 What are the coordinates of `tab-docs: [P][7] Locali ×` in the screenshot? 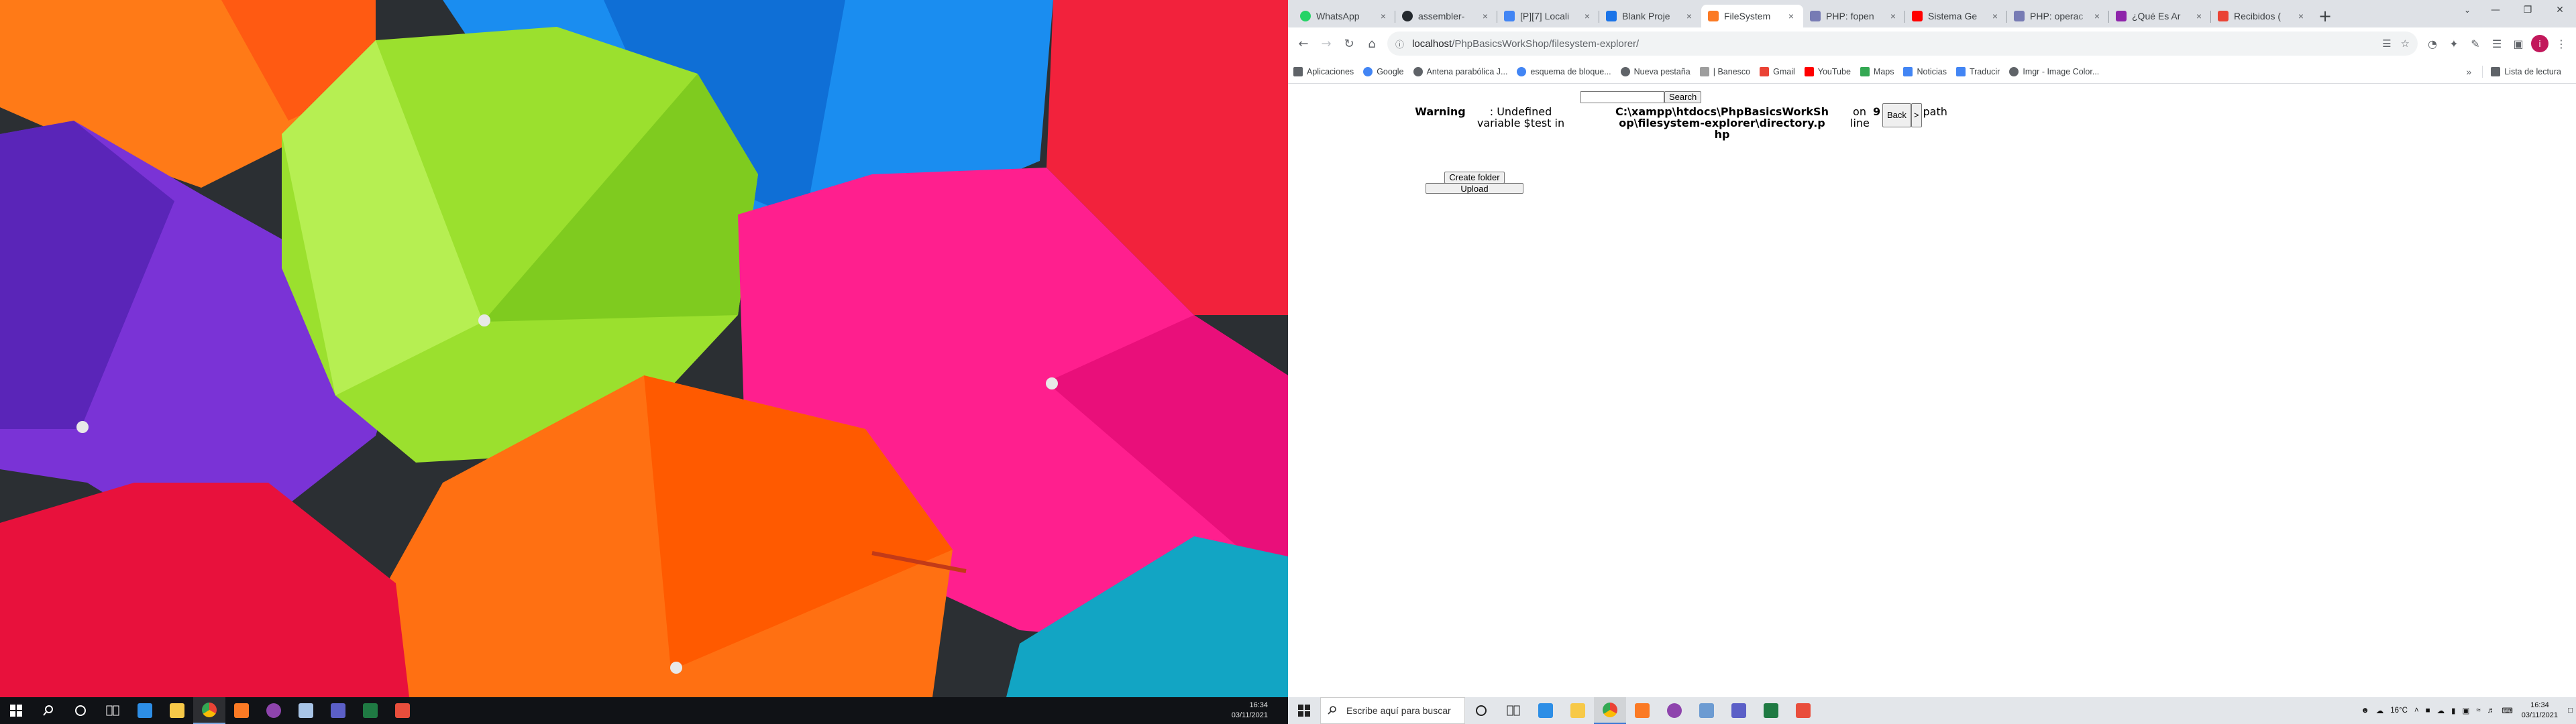 It's located at (1548, 16).